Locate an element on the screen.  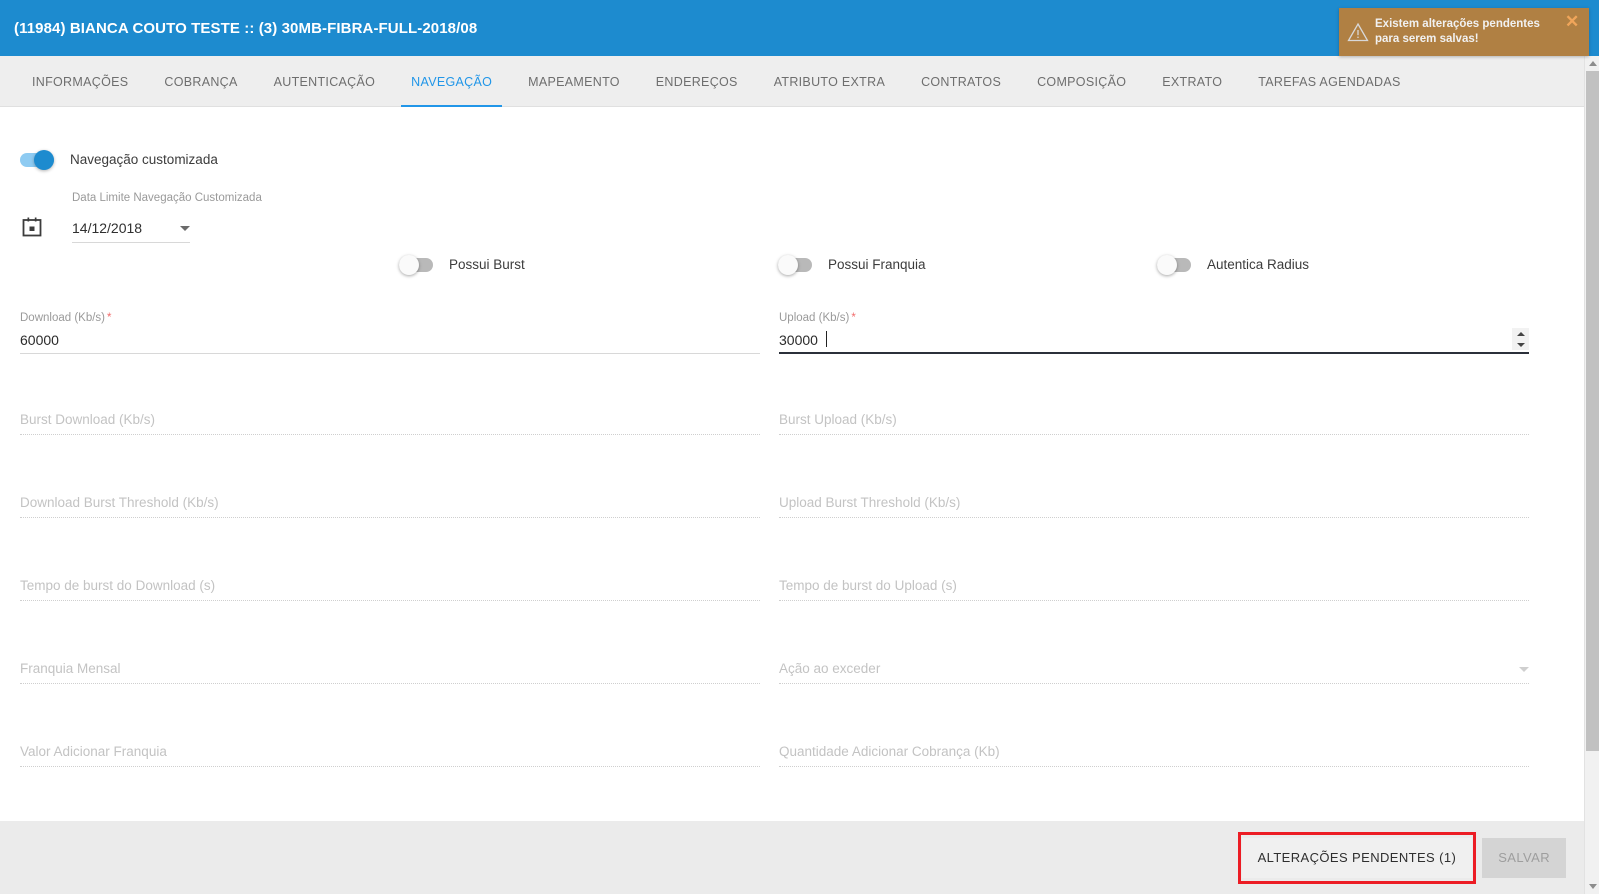
burst-upload-placeholder: Burst Upload (Kb/s) is located at coordinates (838, 419).